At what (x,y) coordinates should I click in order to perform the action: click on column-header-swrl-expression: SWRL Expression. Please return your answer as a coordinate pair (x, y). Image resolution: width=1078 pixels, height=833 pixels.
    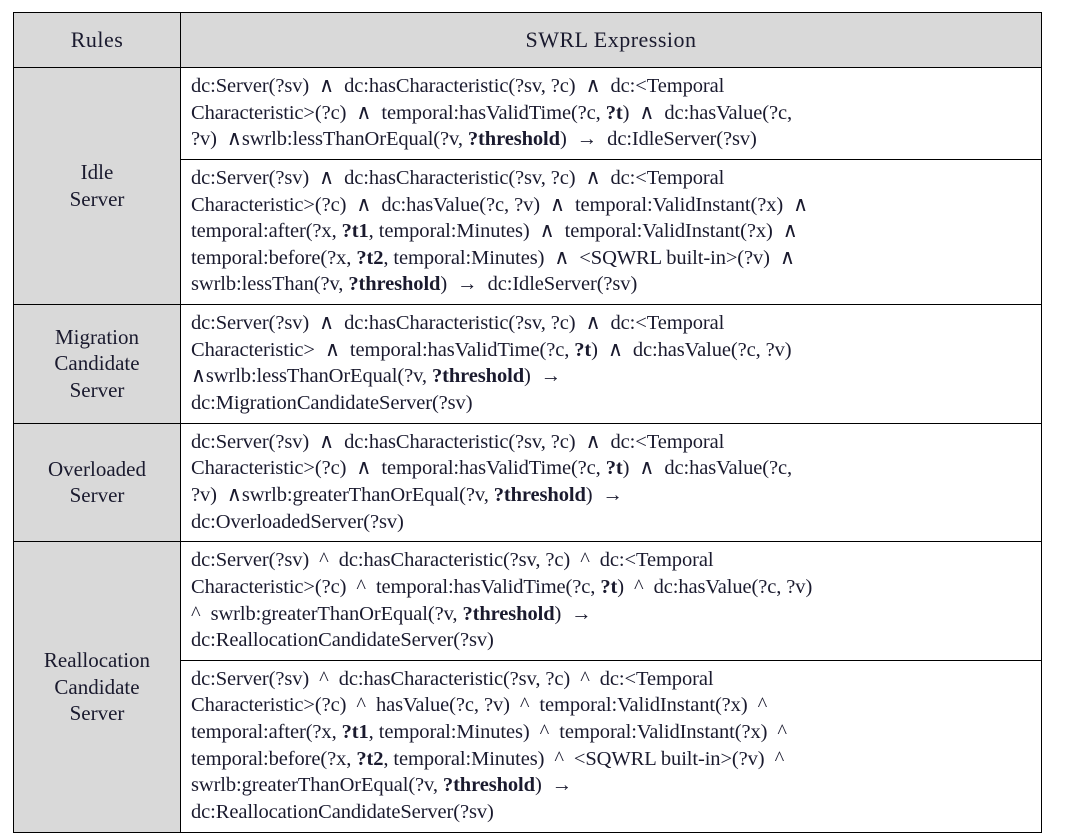
    Looking at the image, I should click on (611, 40).